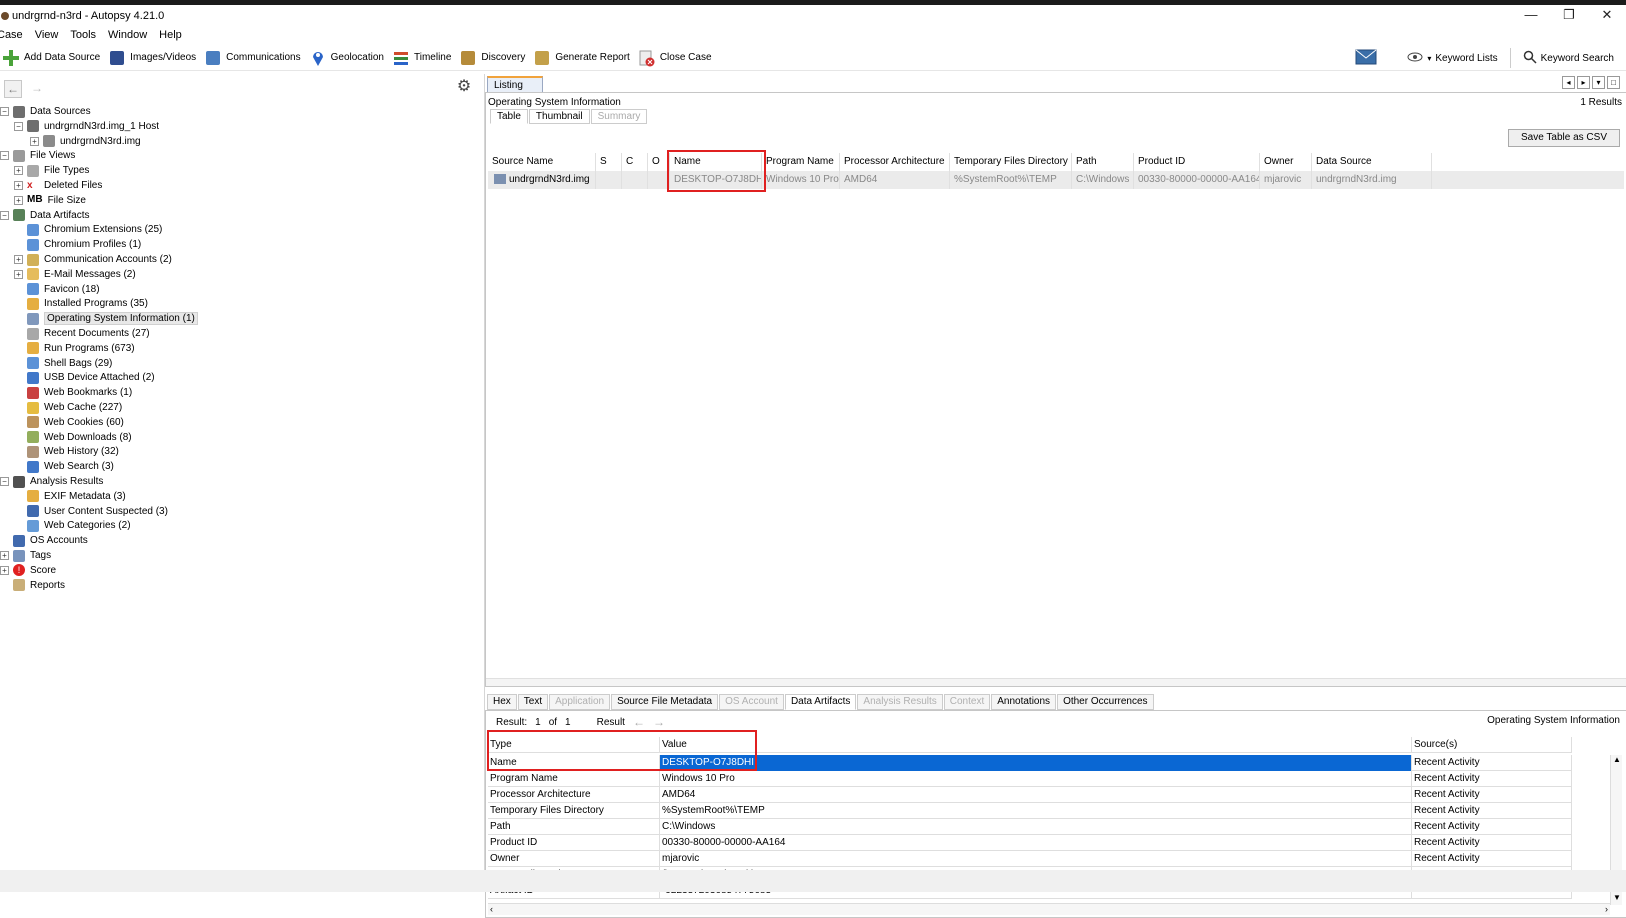 The height and width of the screenshot is (918, 1626). What do you see at coordinates (152, 58) in the screenshot?
I see `images-videos-button: Images/Videos` at bounding box center [152, 58].